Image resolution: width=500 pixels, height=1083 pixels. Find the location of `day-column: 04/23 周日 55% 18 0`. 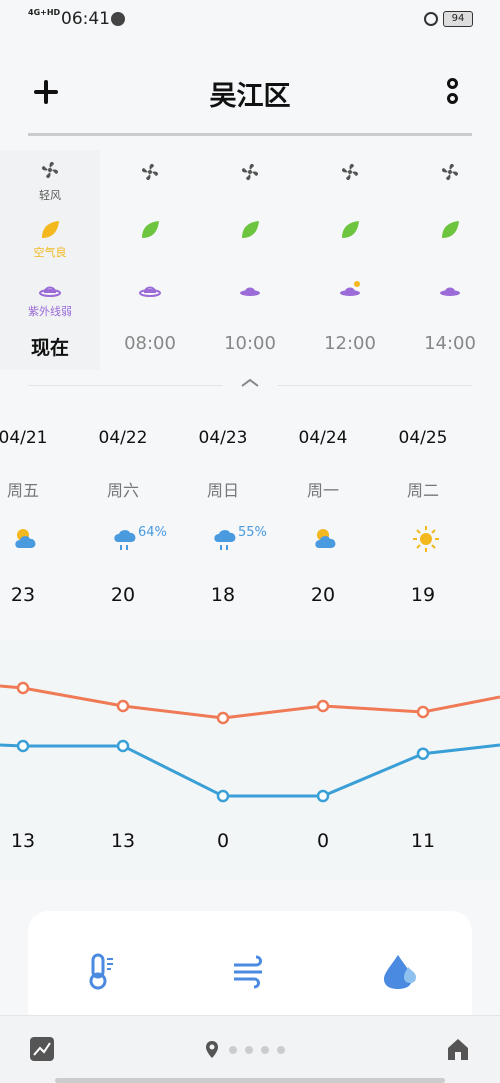

day-column: 04/23 周日 55% 18 0 is located at coordinates (223, 644).